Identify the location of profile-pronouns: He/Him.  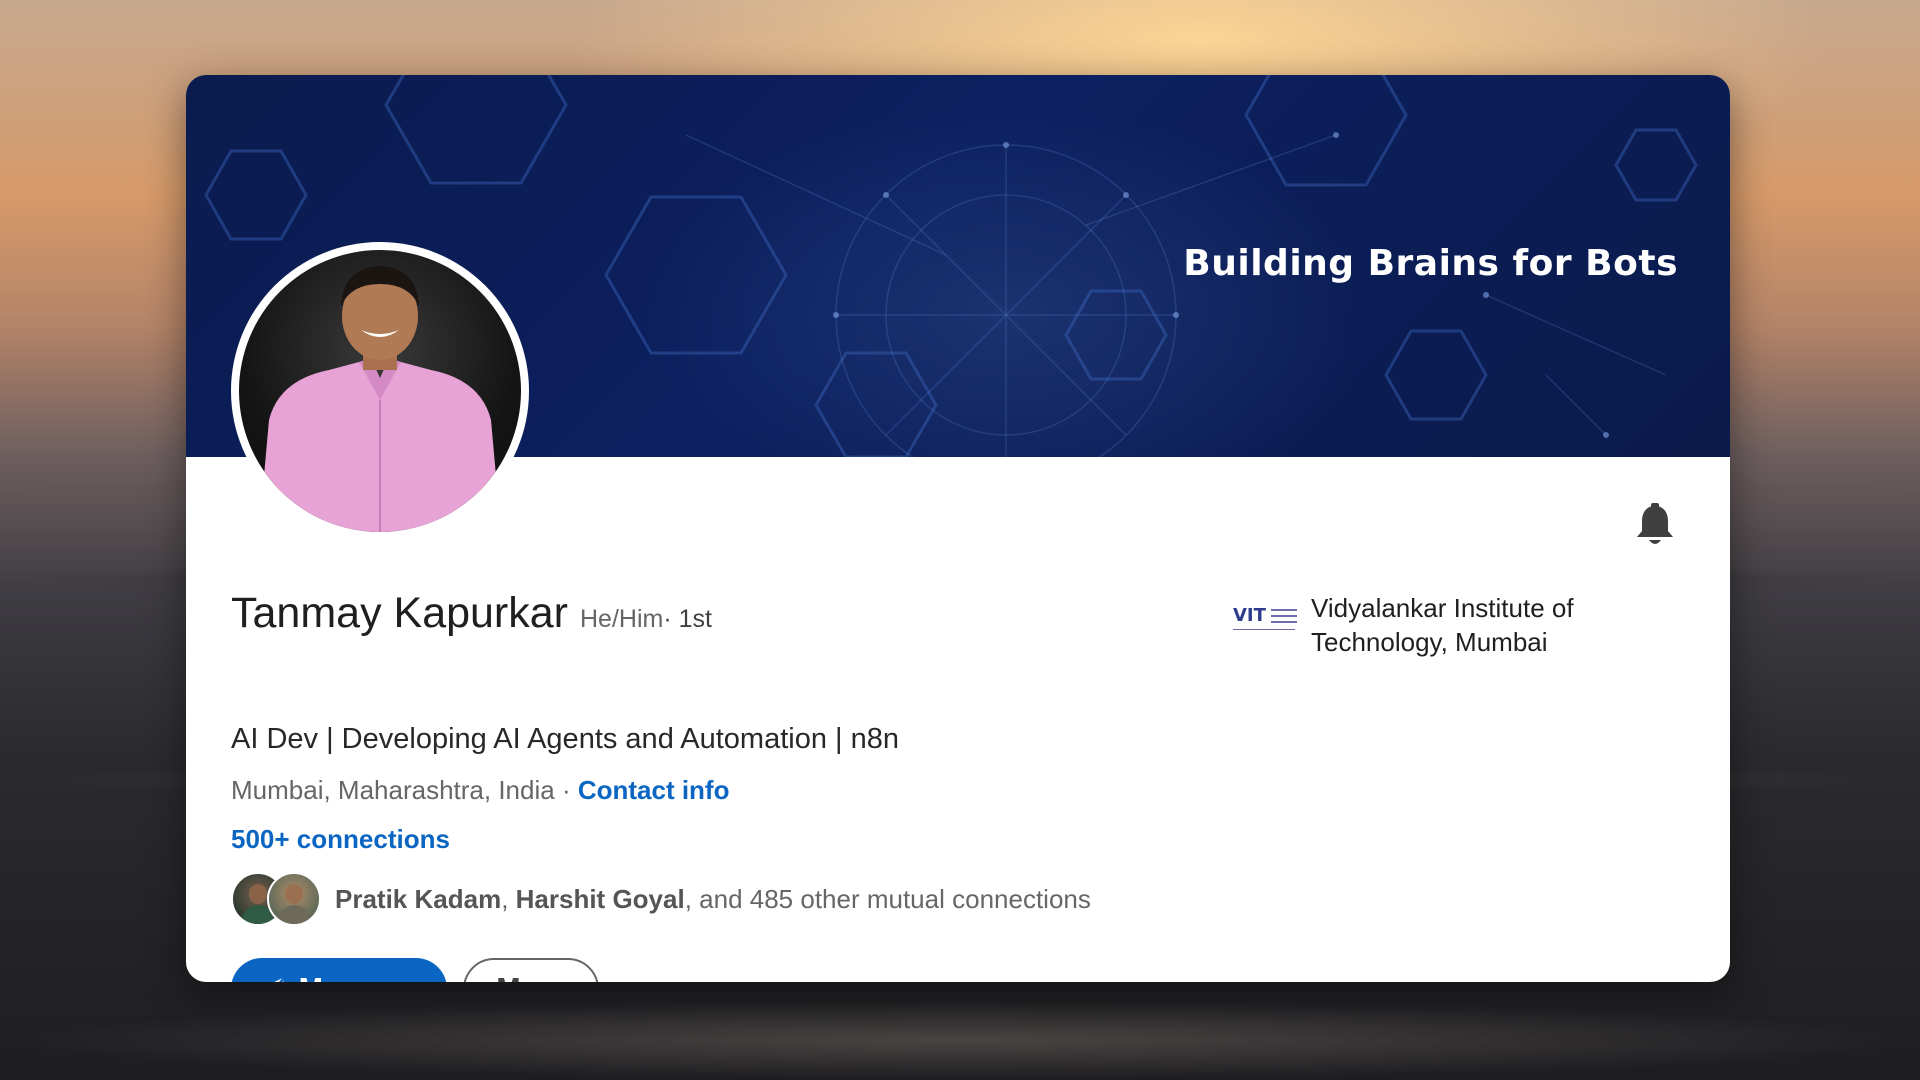
(622, 619).